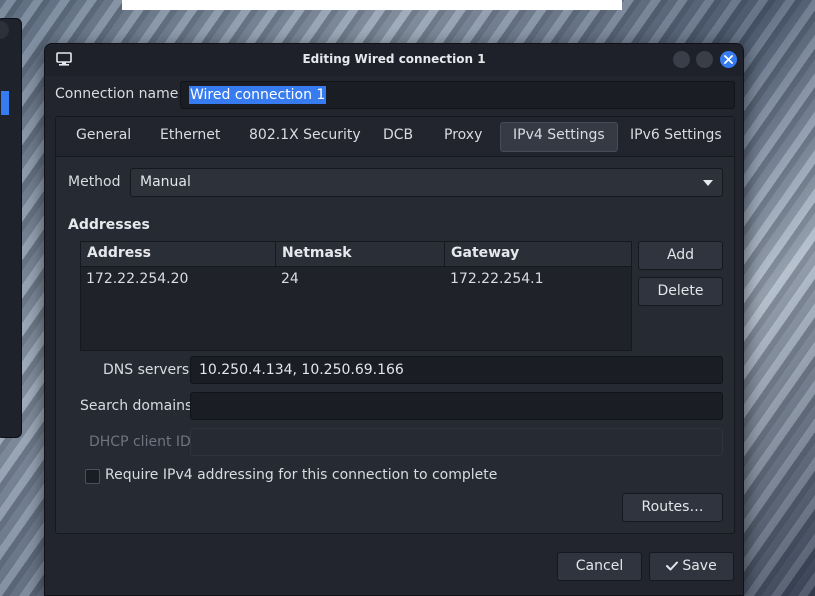 The width and height of the screenshot is (815, 596). I want to click on add-address-button: Add, so click(680, 255).